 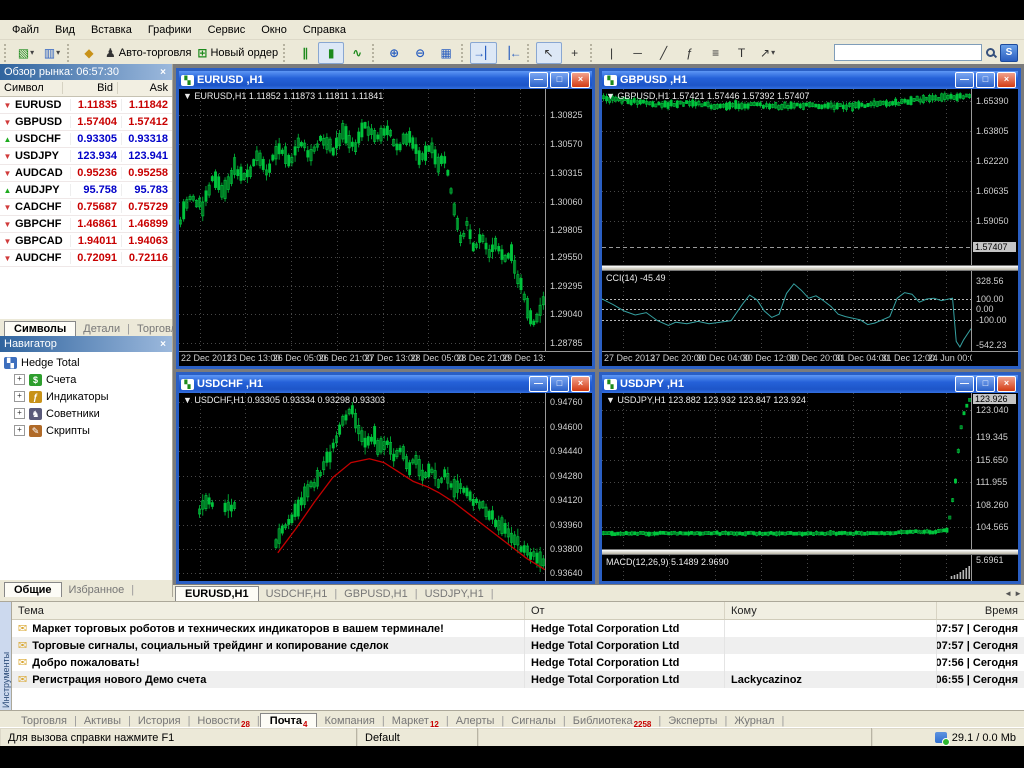 What do you see at coordinates (237, 53) in the screenshot?
I see `new-order-button: ⊞ Новый ордер` at bounding box center [237, 53].